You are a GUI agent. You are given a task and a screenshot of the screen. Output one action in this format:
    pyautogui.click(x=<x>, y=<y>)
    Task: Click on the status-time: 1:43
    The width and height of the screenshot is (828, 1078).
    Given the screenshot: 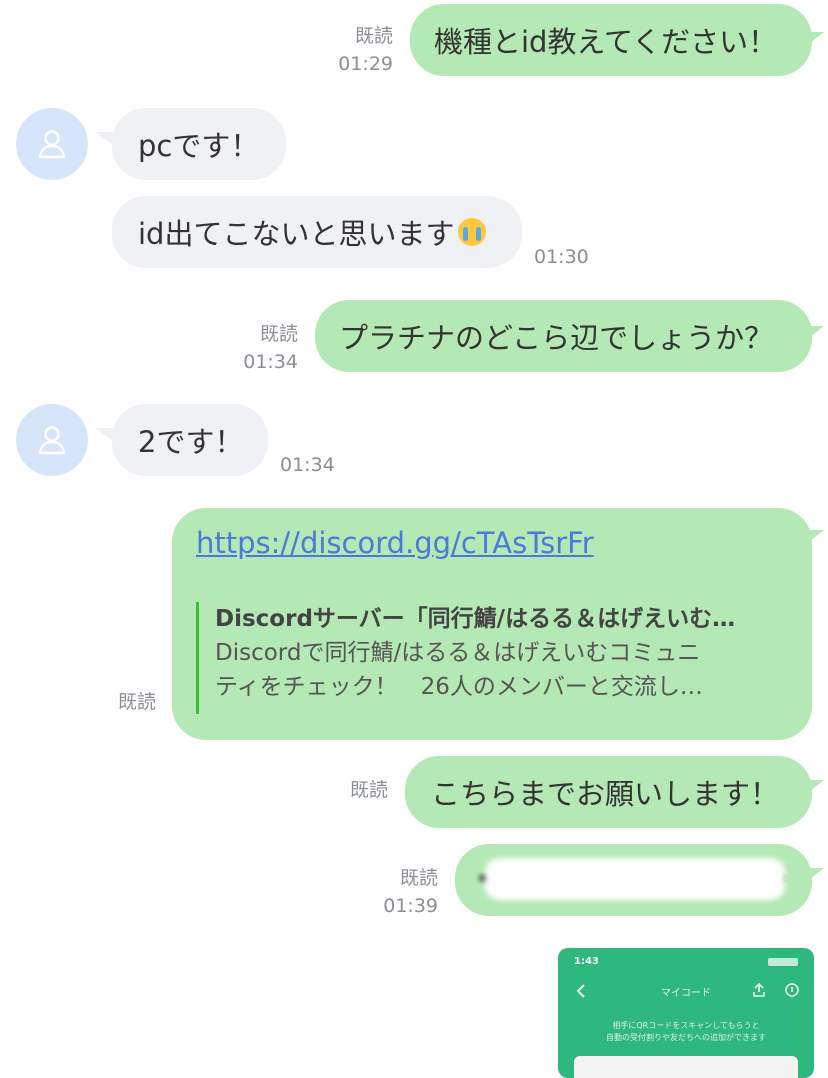 What is the action you would take?
    pyautogui.click(x=586, y=961)
    